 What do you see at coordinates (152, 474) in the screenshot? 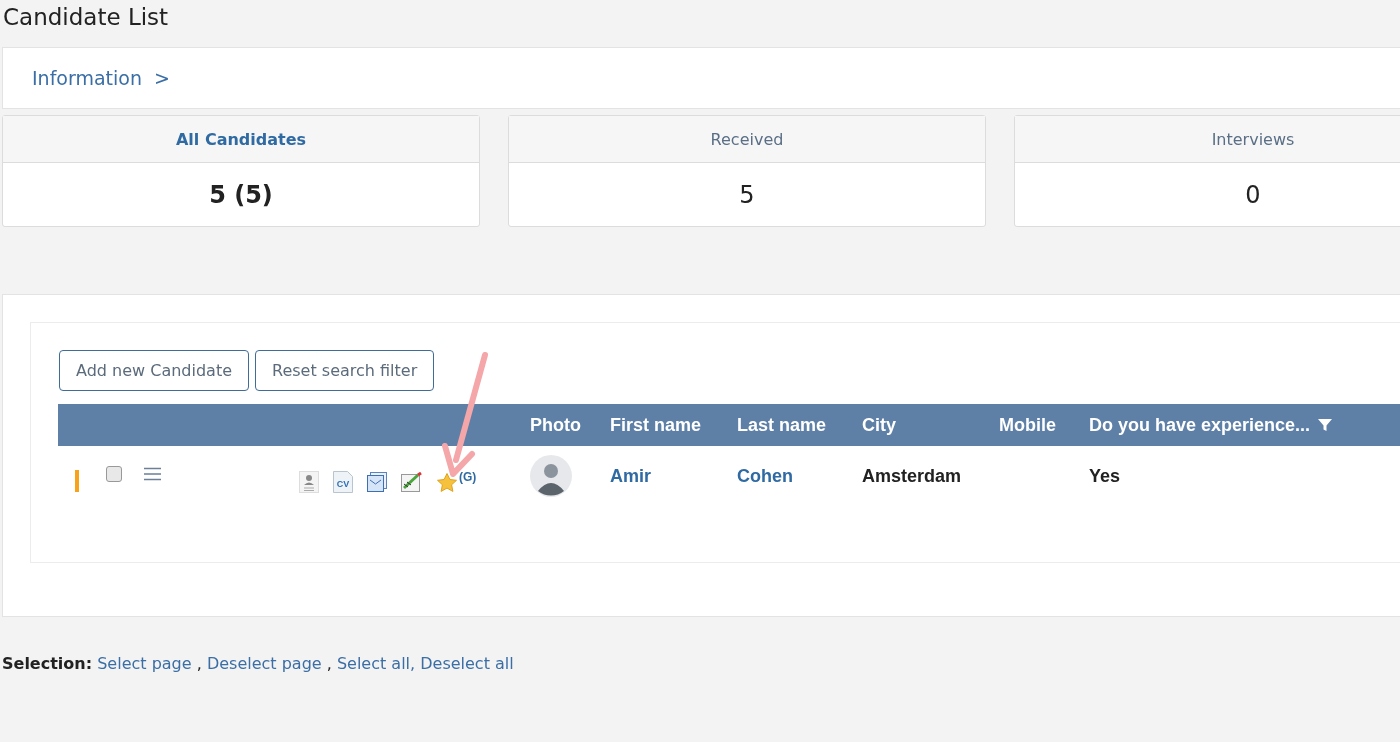
I see `menu-icon` at bounding box center [152, 474].